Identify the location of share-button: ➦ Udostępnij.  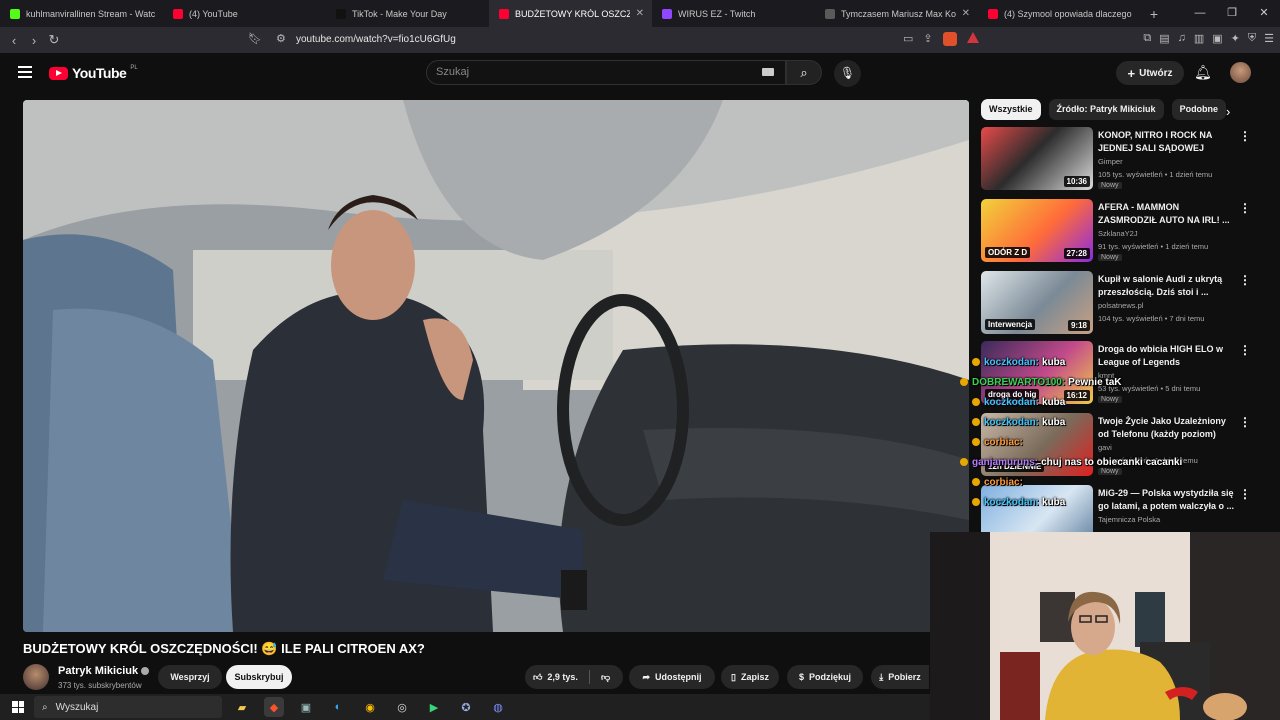
(672, 677).